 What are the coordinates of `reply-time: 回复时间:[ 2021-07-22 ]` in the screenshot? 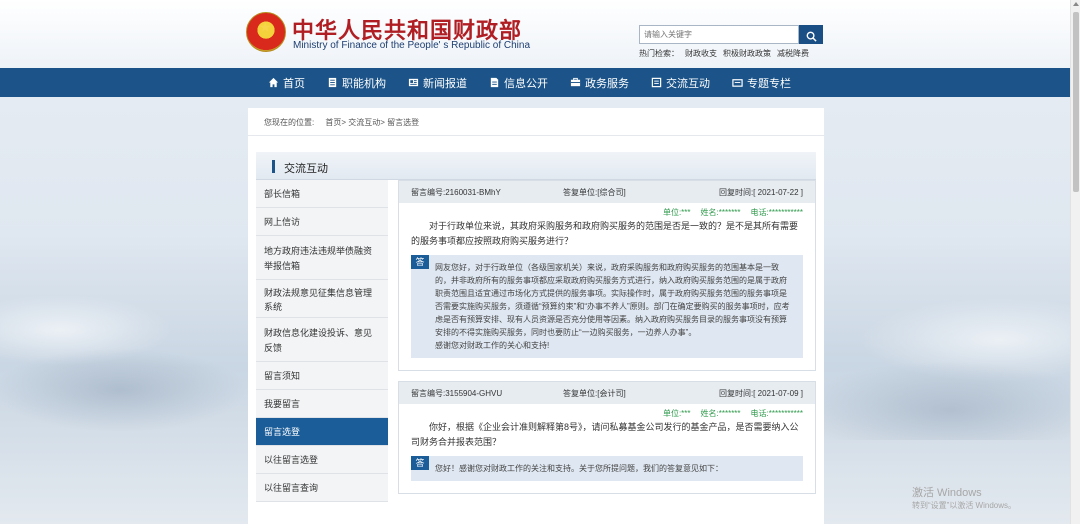 It's located at (760, 192).